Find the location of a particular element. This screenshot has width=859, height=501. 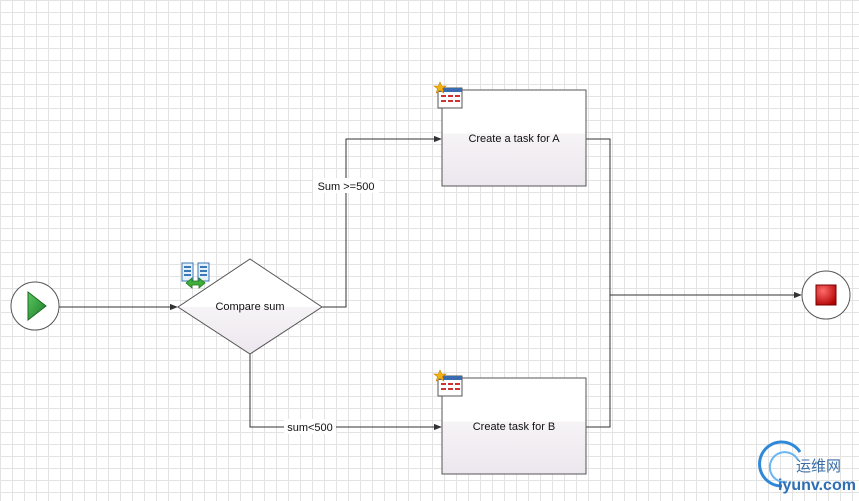

edge-label-sum-lt-500: sum<500 is located at coordinates (310, 426).